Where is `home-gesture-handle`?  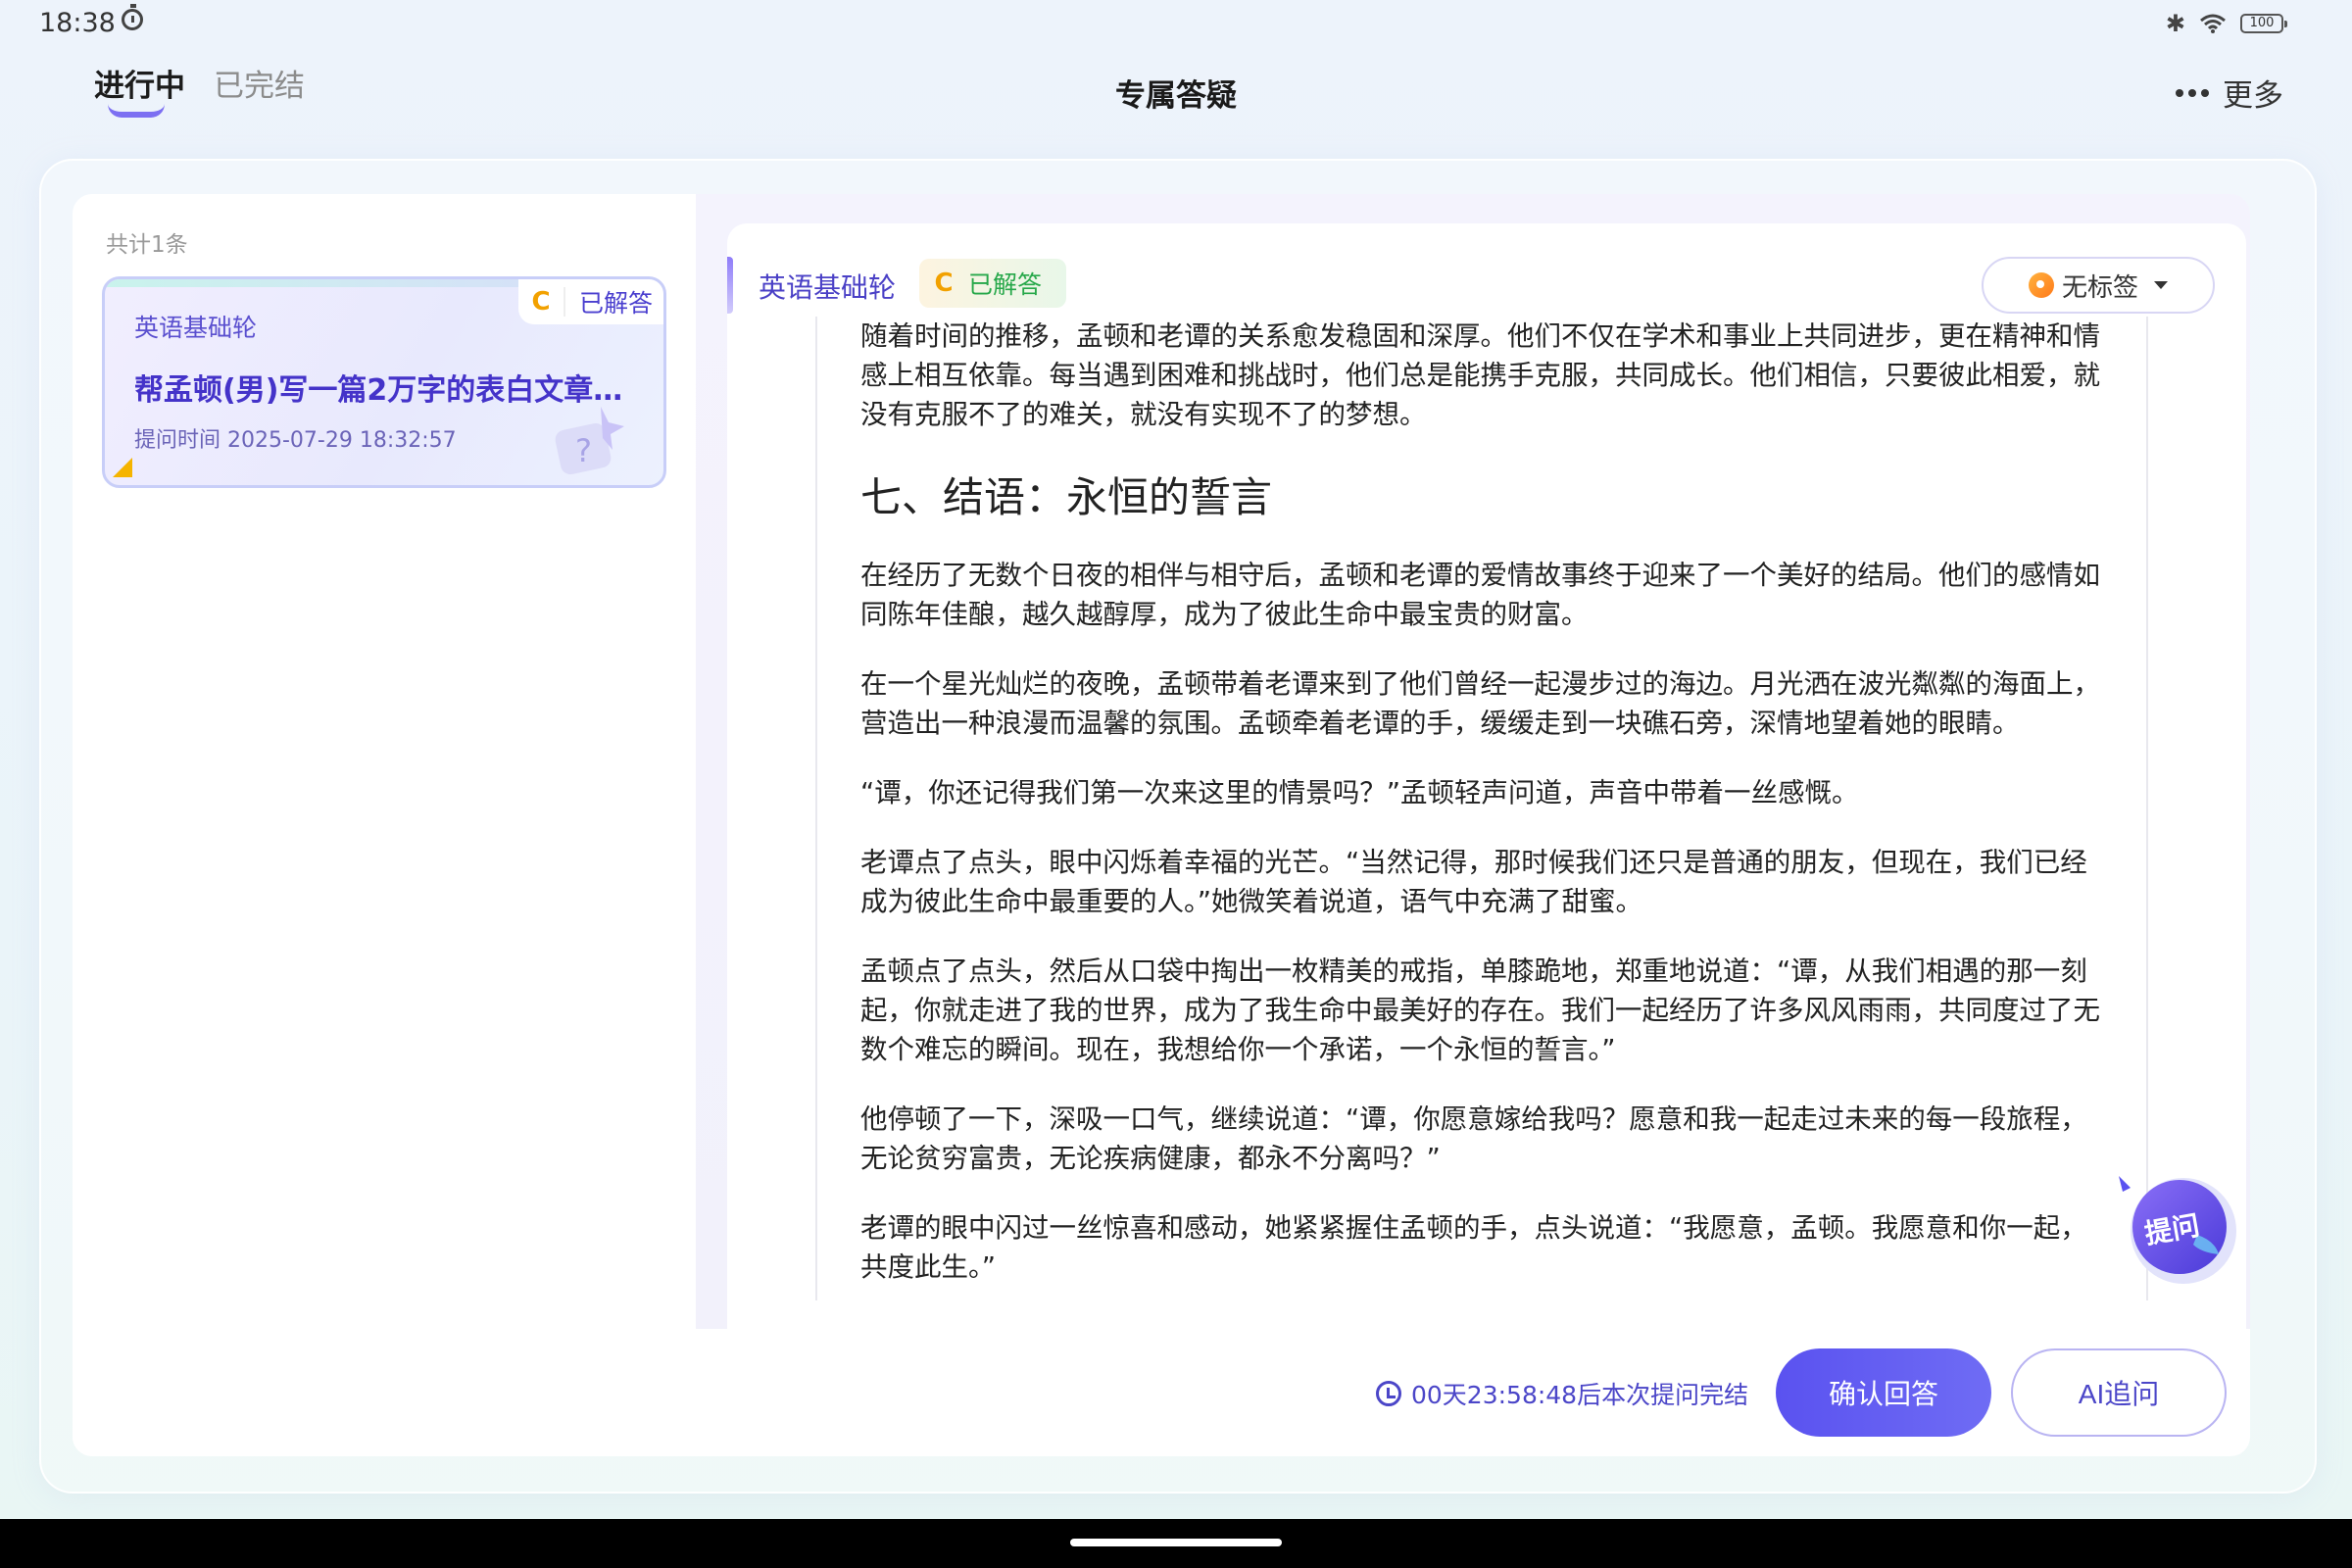 home-gesture-handle is located at coordinates (1176, 1542).